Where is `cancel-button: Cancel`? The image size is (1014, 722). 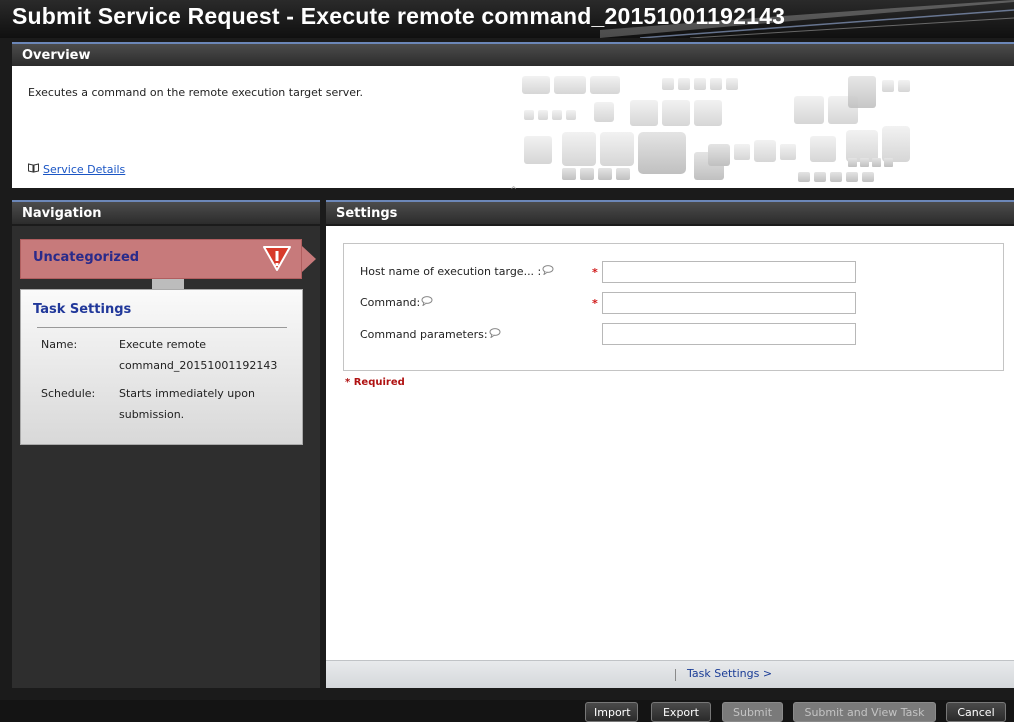
cancel-button: Cancel is located at coordinates (976, 712).